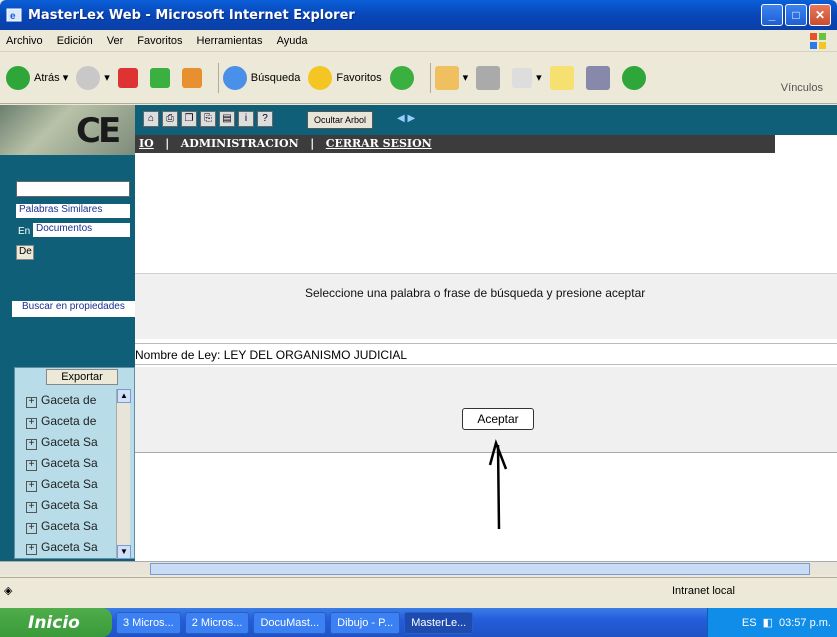  I want to click on forward-button: ▾, so click(93, 77).